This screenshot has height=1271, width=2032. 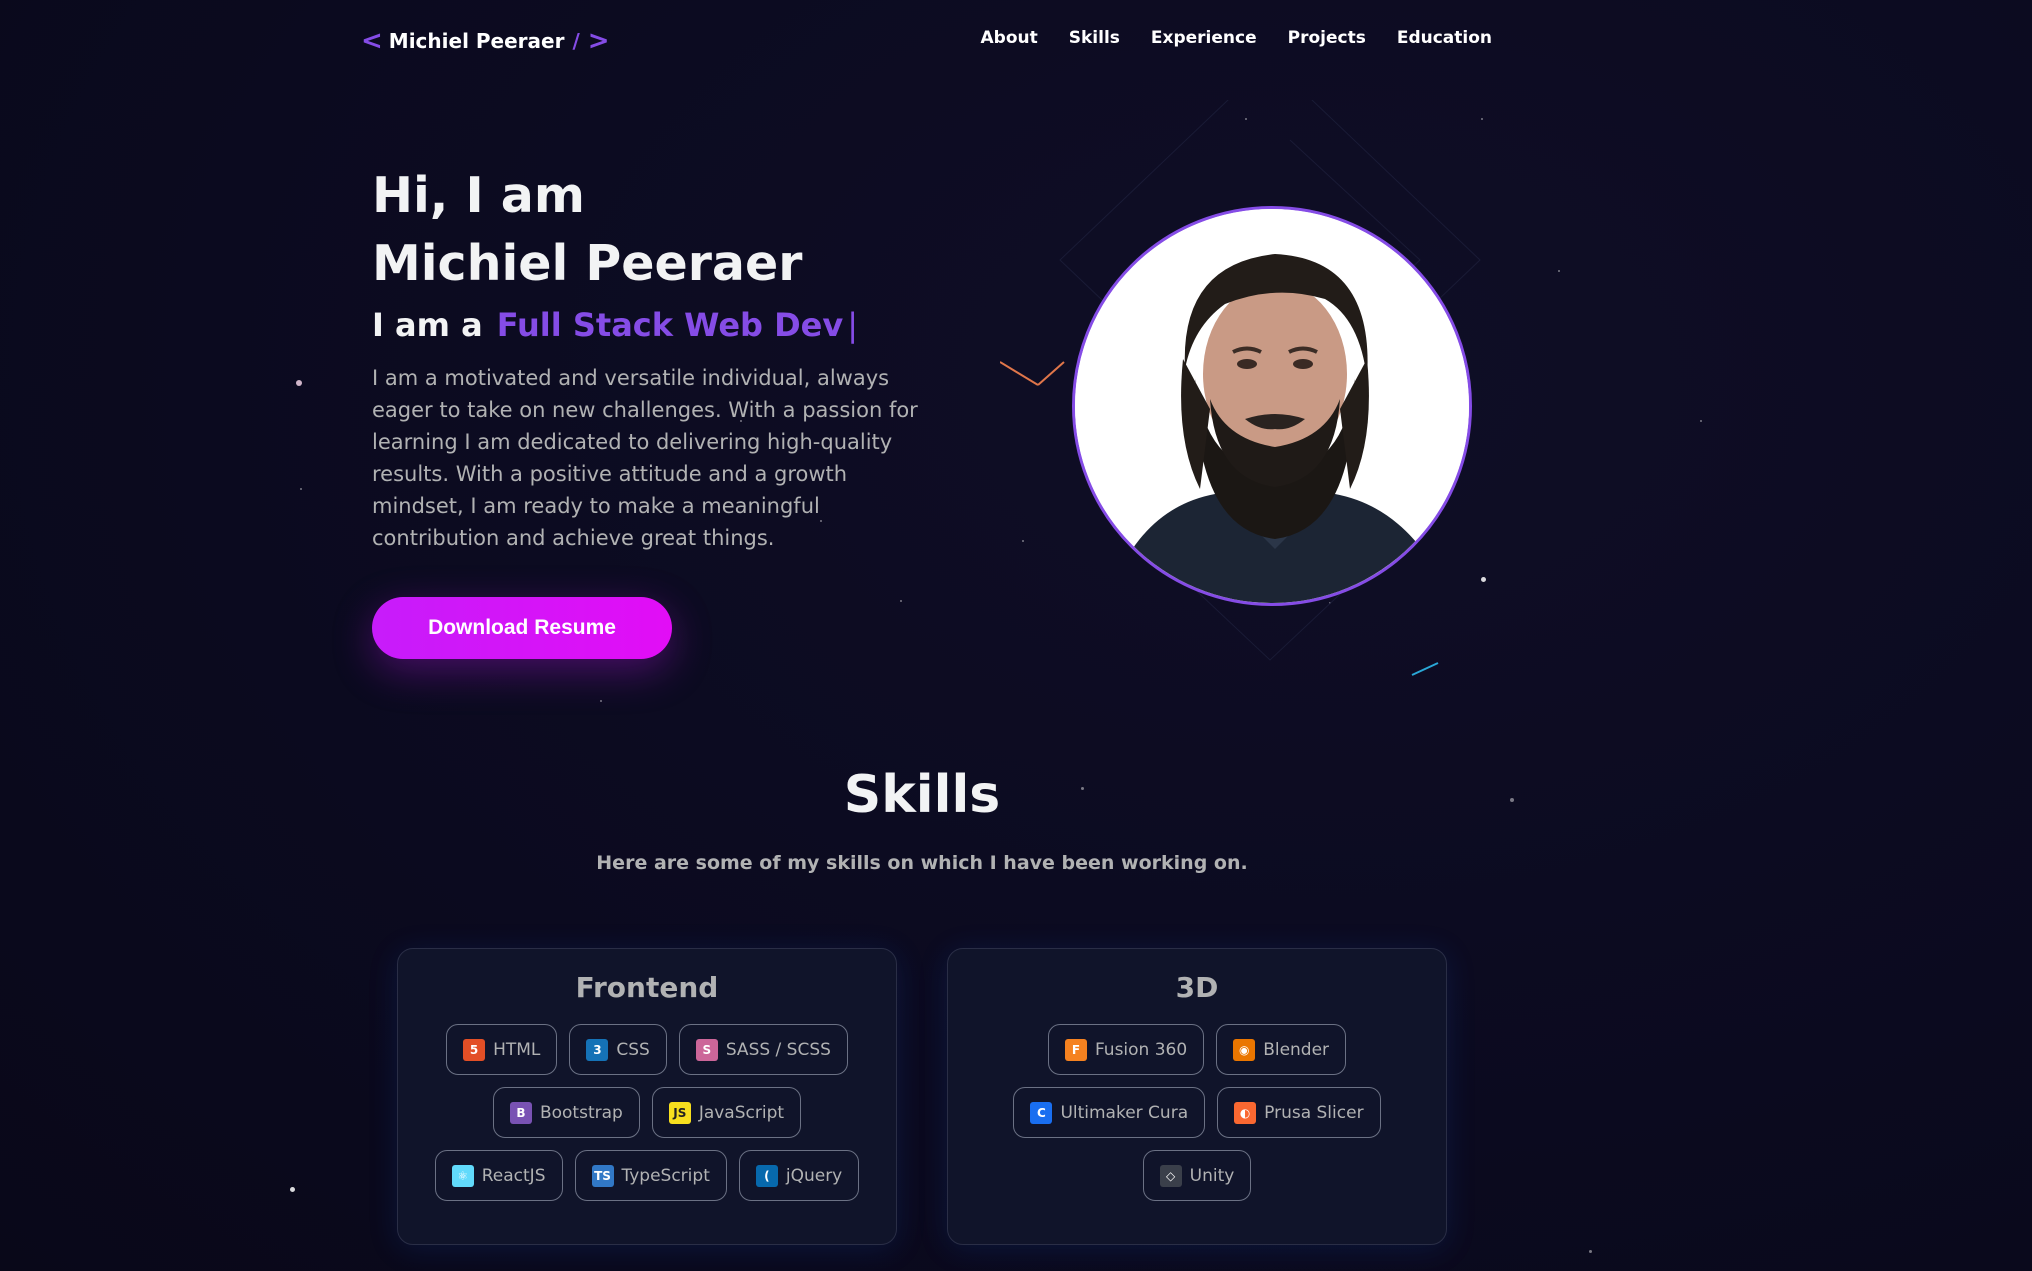 I want to click on skill-chip: ⚛ ReactJS, so click(x=498, y=1175).